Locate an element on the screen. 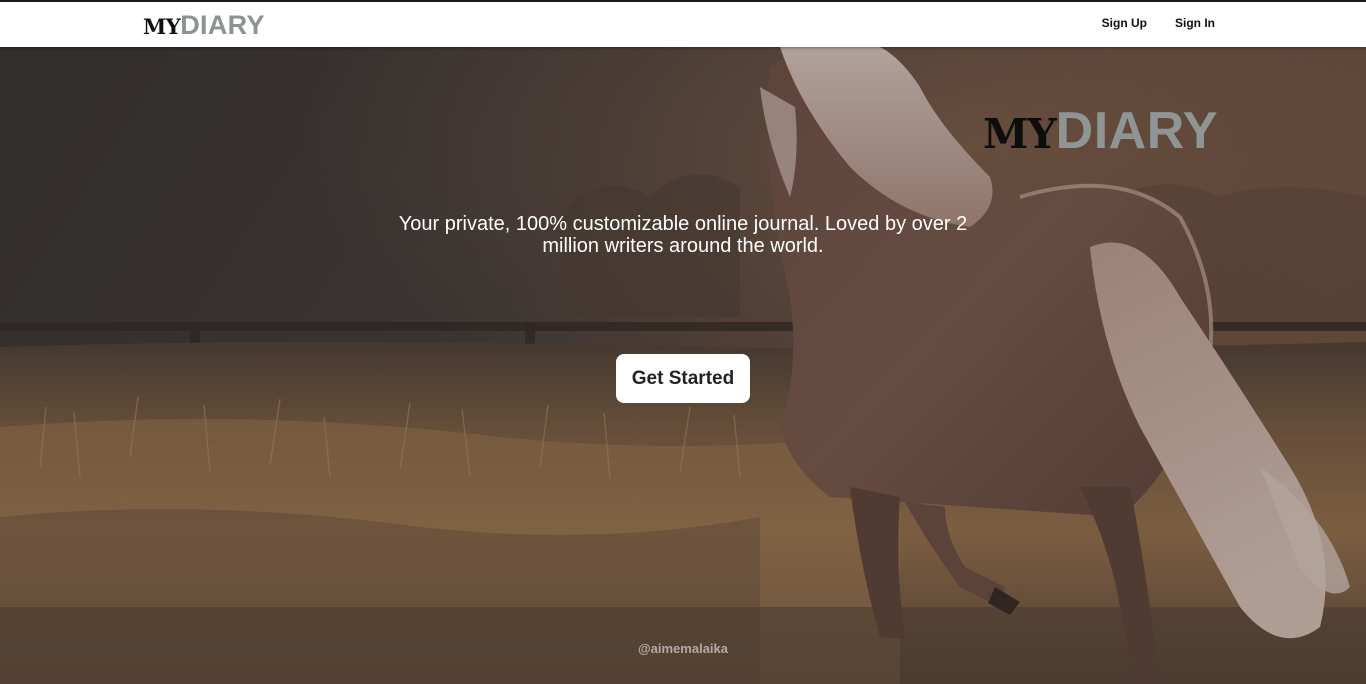 This screenshot has height=684, width=1366. brand-logo-link: MY DIARY is located at coordinates (204, 25).